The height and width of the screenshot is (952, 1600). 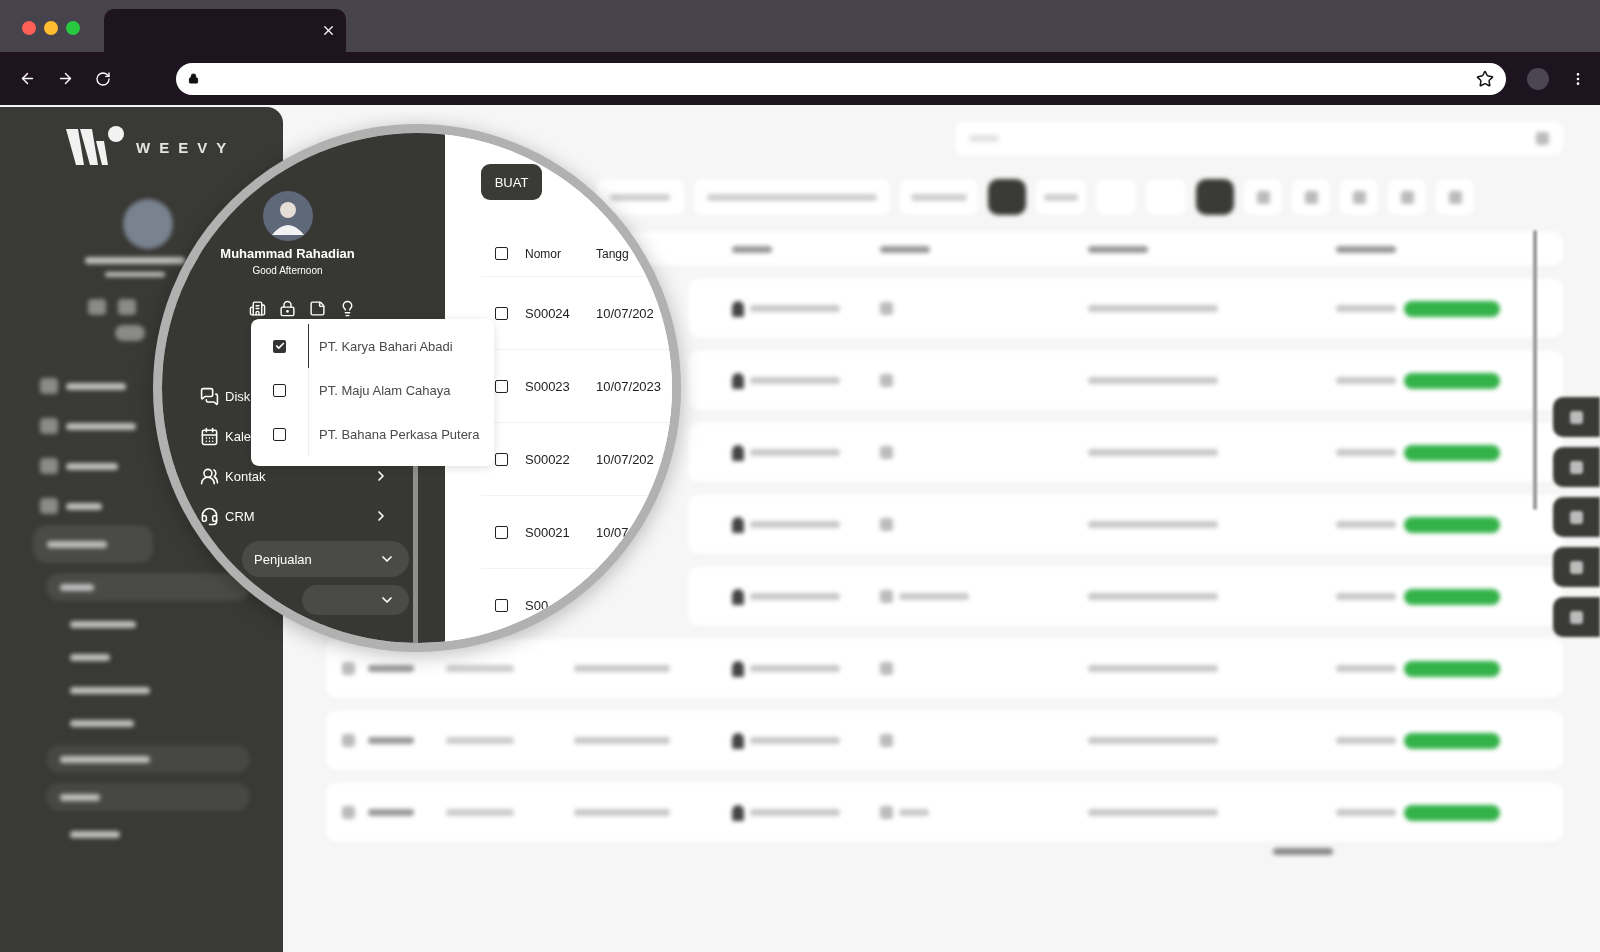 What do you see at coordinates (612, 532) in the screenshot?
I see `order-date: 10/07` at bounding box center [612, 532].